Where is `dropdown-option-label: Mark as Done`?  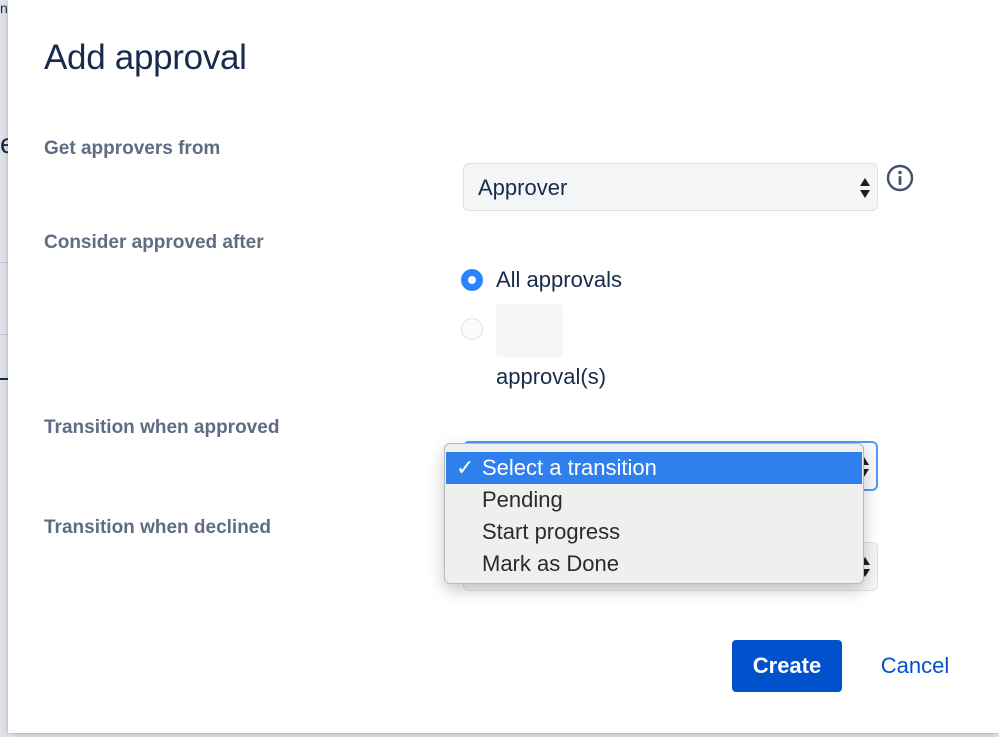
dropdown-option-label: Mark as Done is located at coordinates (550, 563).